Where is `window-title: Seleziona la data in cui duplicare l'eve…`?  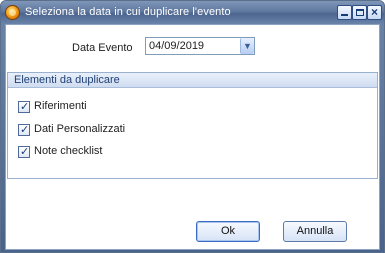
window-title: Seleziona la data in cui duplicare l'eve… is located at coordinates (128, 12).